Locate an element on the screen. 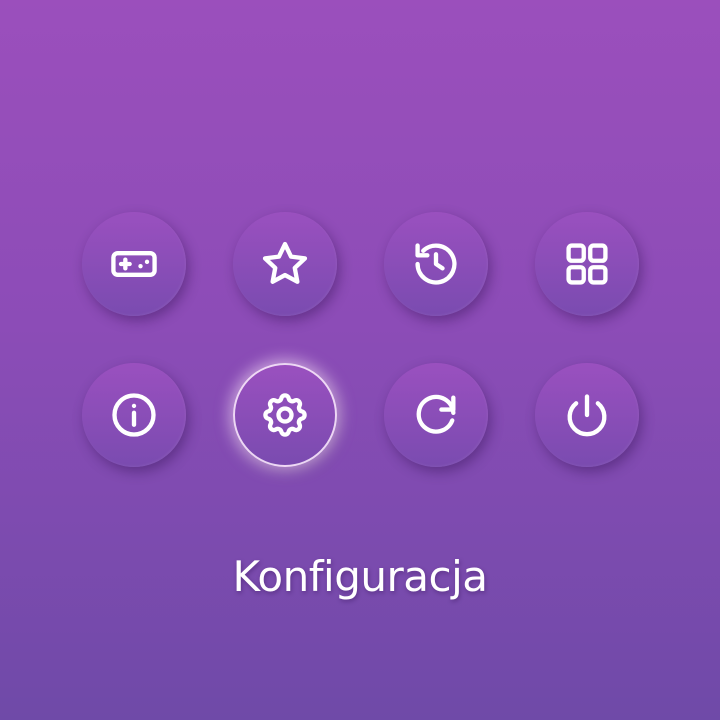  info-button is located at coordinates (134, 415).